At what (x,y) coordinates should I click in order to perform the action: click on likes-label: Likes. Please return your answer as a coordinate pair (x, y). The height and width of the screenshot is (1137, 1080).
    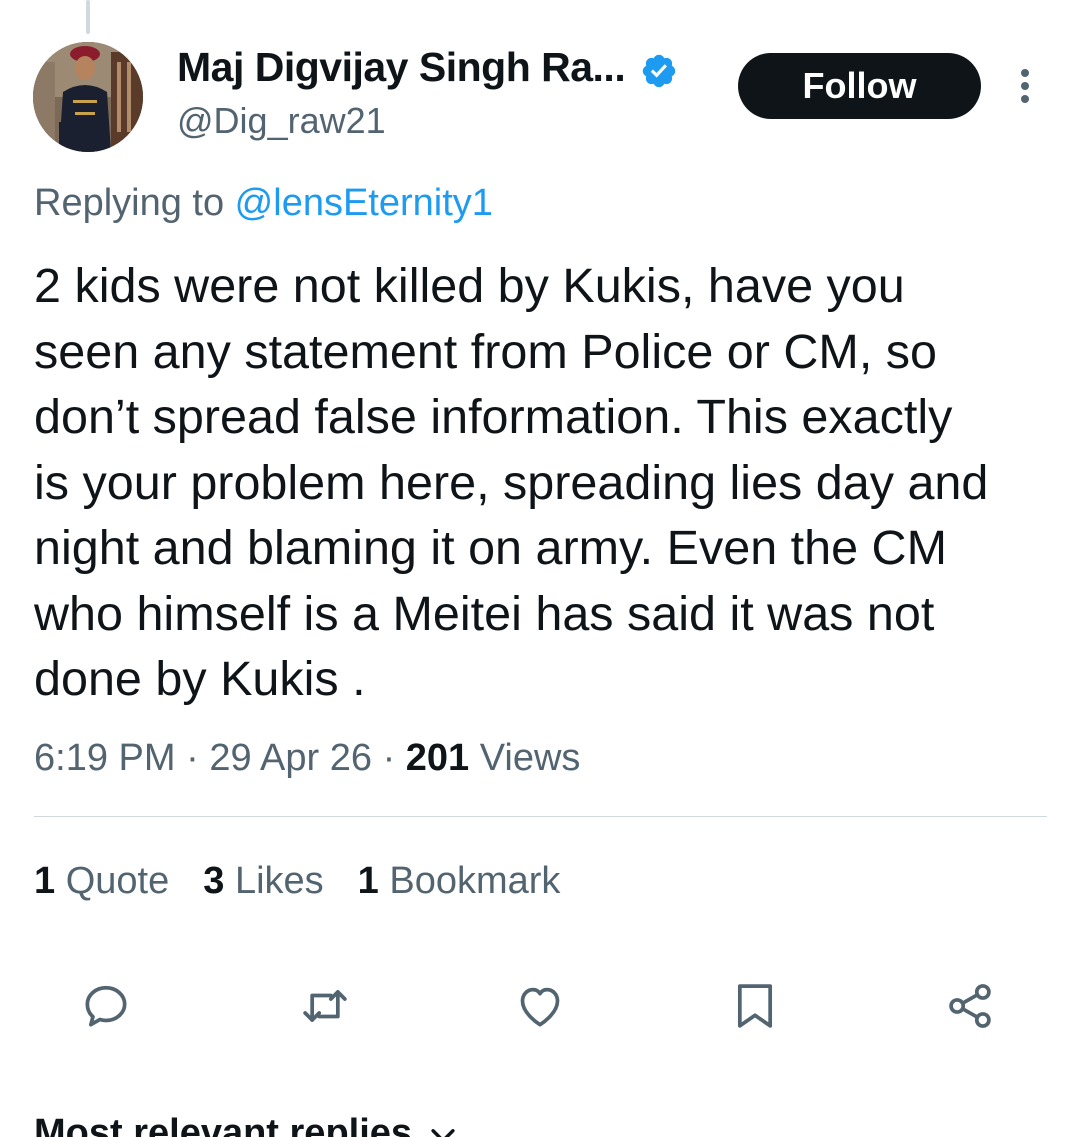
    Looking at the image, I should click on (279, 881).